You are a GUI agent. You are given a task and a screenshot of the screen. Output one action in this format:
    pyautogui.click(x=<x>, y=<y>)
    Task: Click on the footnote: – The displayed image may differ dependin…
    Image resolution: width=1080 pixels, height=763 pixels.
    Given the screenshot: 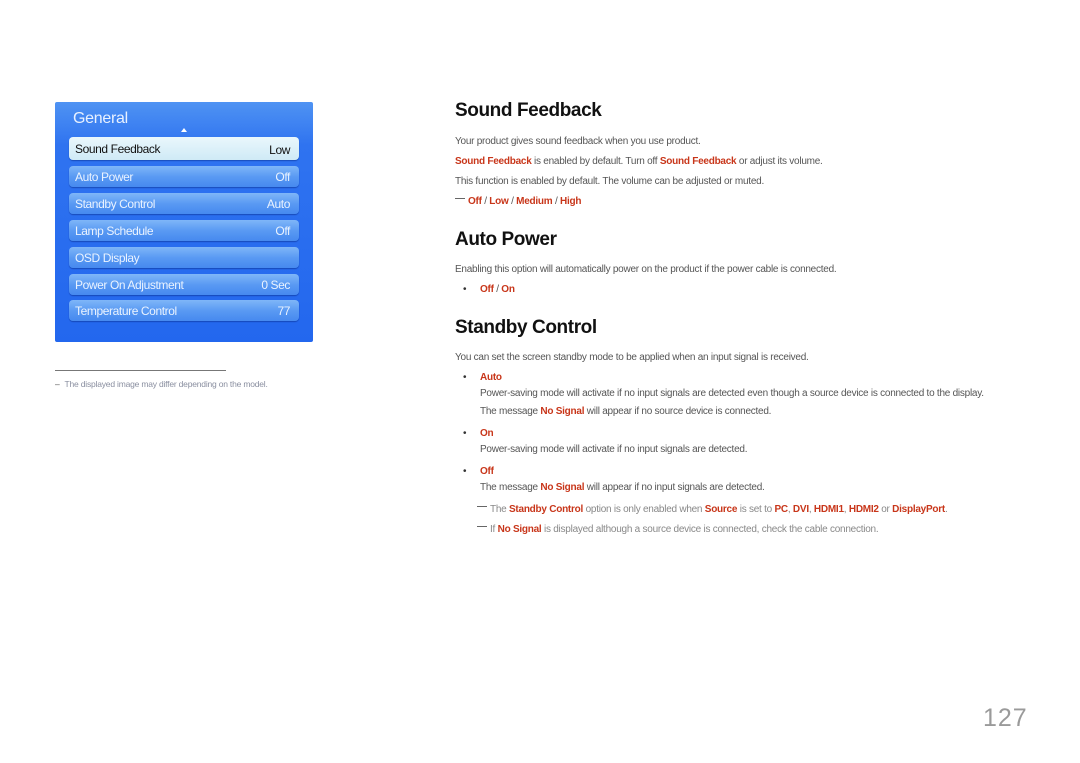 What is the action you would take?
    pyautogui.click(x=161, y=384)
    